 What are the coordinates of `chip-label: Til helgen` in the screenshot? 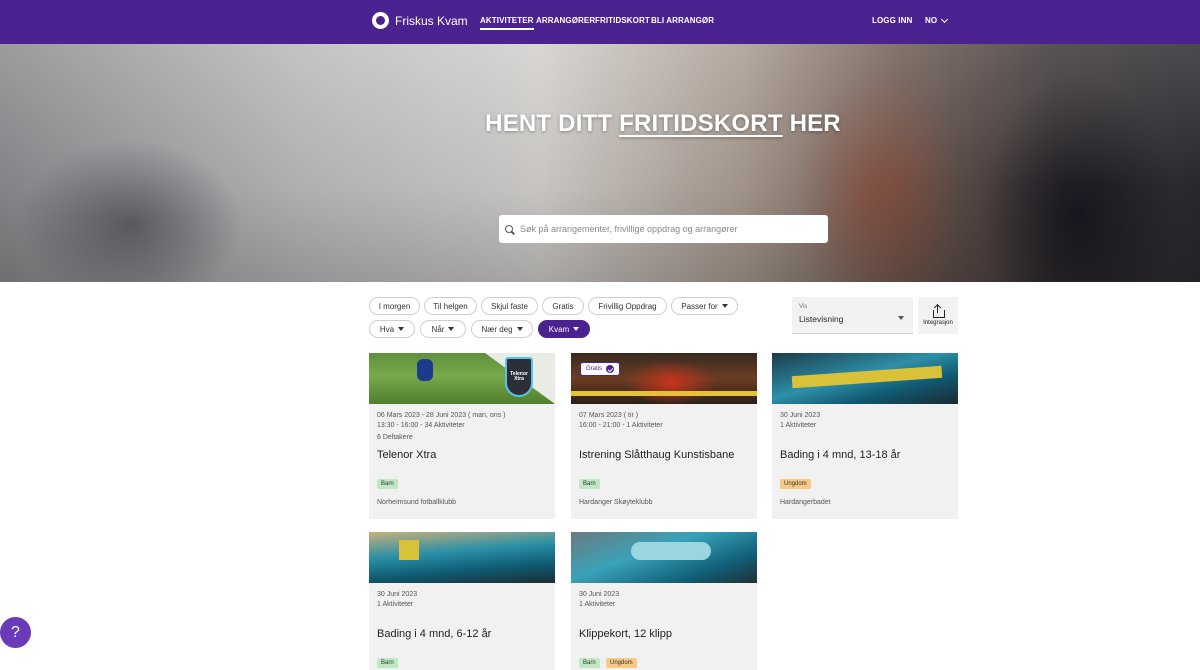 It's located at (450, 306).